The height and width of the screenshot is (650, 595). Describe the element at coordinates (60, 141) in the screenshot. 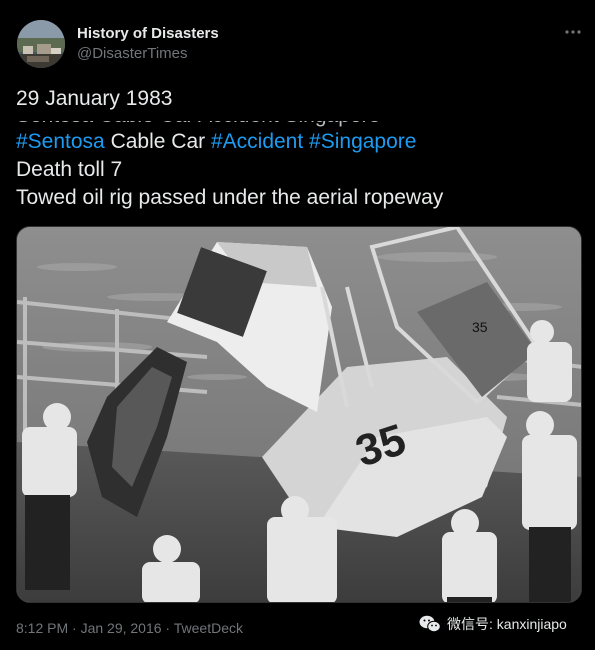

I see `hashtag-sentosa: #Sentosa` at that location.